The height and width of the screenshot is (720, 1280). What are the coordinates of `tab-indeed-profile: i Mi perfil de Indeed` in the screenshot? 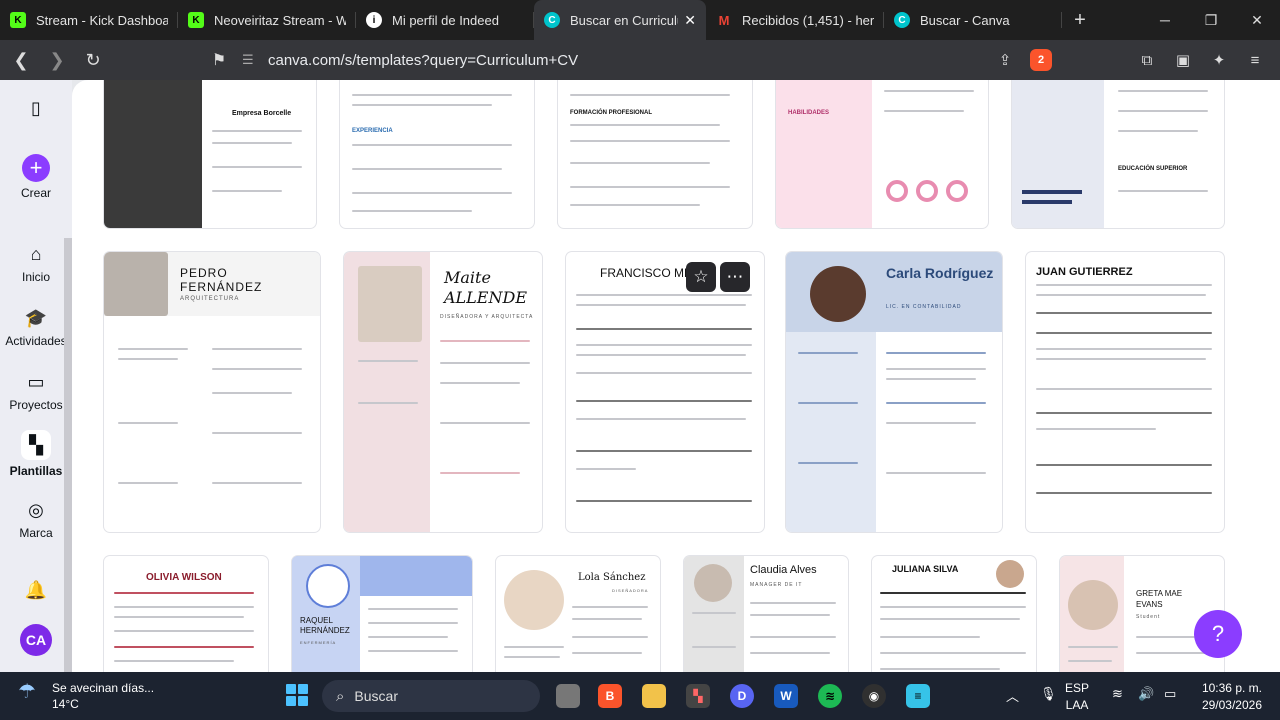 It's located at (445, 20).